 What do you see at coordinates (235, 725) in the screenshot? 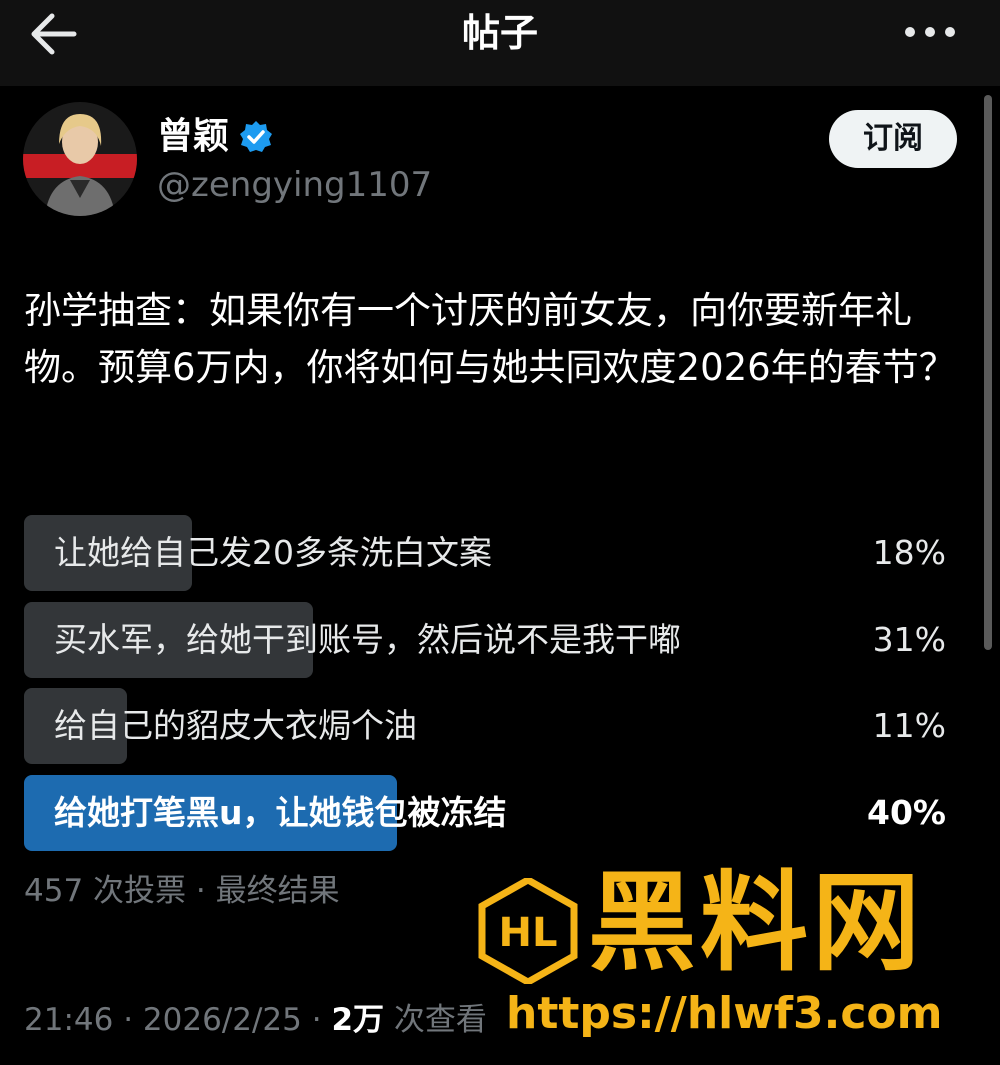
I see `poll-option-label: 给自己的貂皮大衣焗个油` at bounding box center [235, 725].